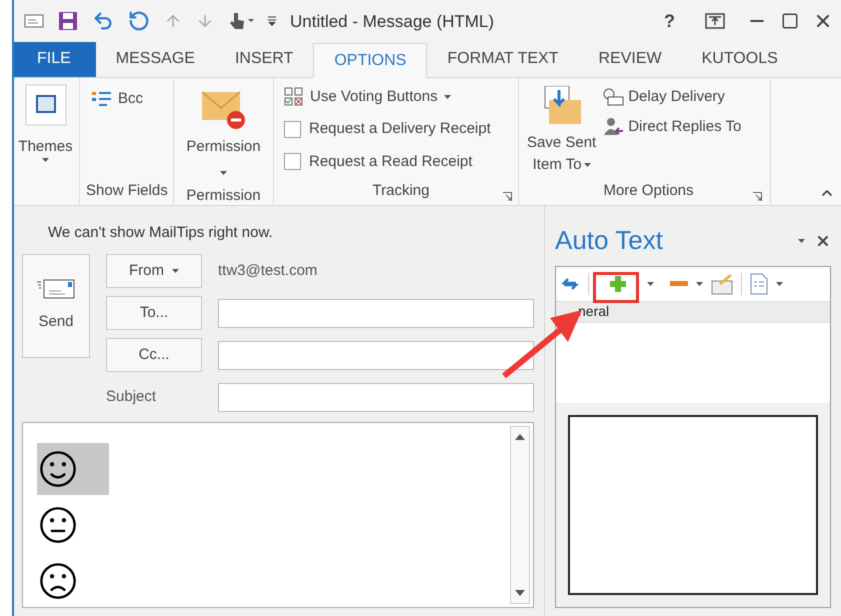  I want to click on ribbon-tab: KUTOOLS, so click(740, 59).